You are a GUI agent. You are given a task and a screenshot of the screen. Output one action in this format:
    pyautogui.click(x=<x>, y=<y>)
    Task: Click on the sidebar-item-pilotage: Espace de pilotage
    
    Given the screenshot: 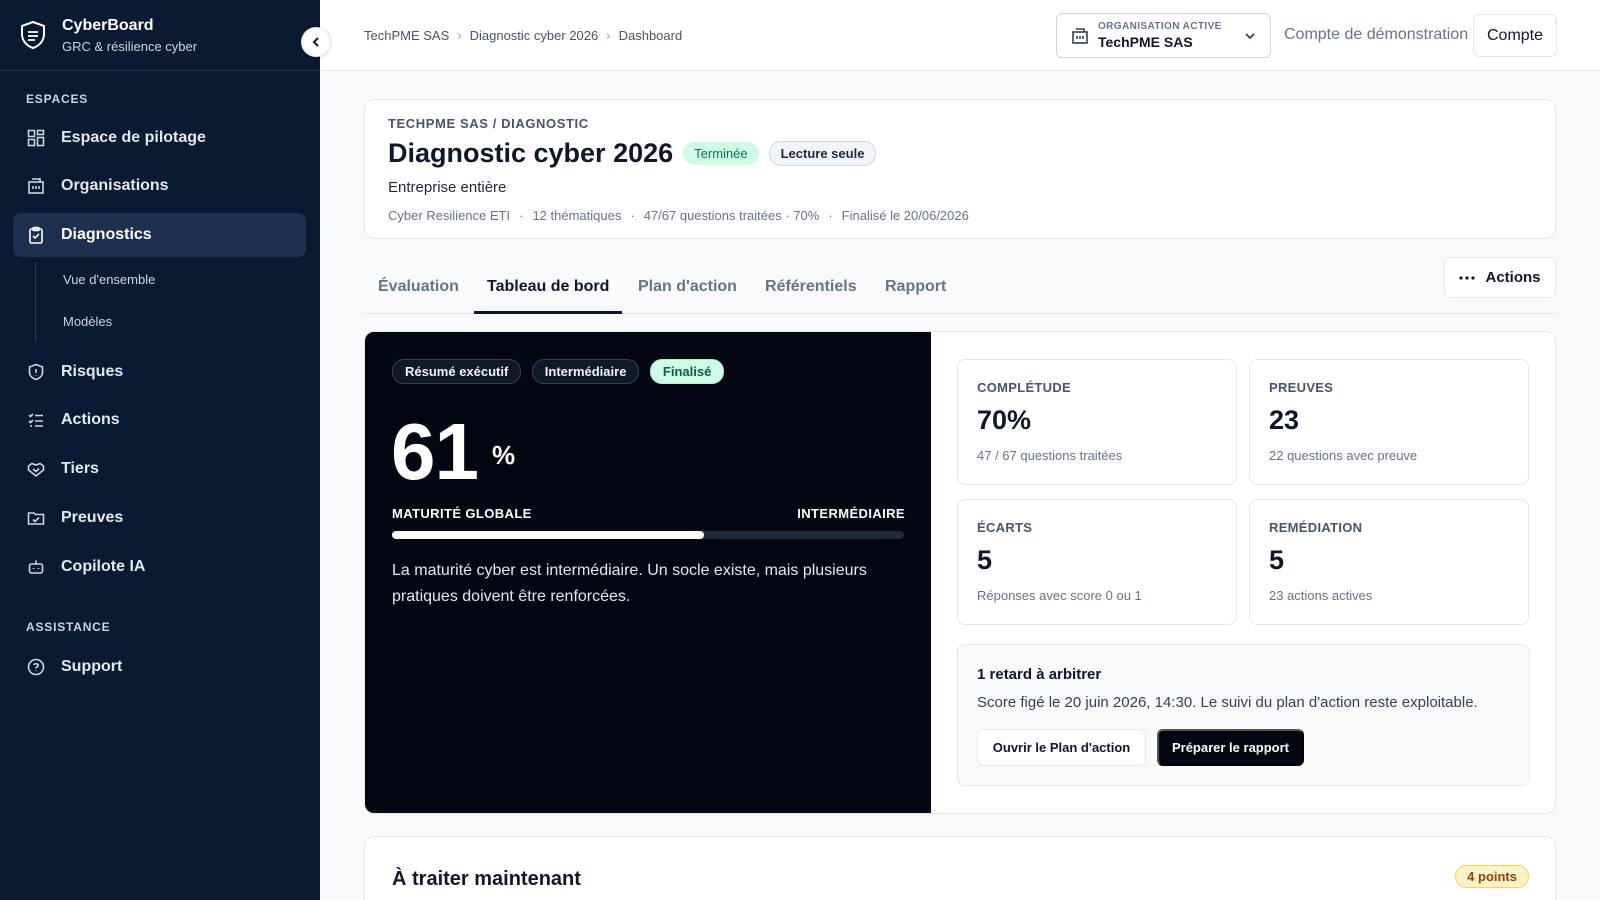 What is the action you would take?
    pyautogui.click(x=159, y=138)
    